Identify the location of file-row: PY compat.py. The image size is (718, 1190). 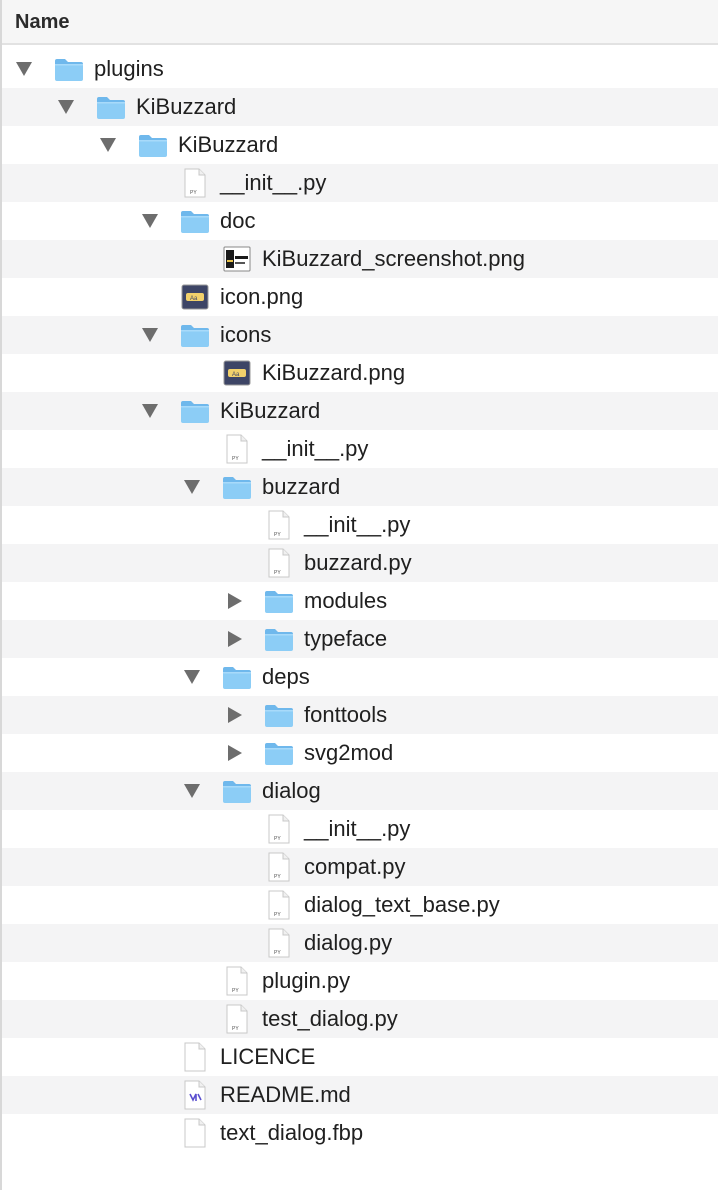
(360, 867).